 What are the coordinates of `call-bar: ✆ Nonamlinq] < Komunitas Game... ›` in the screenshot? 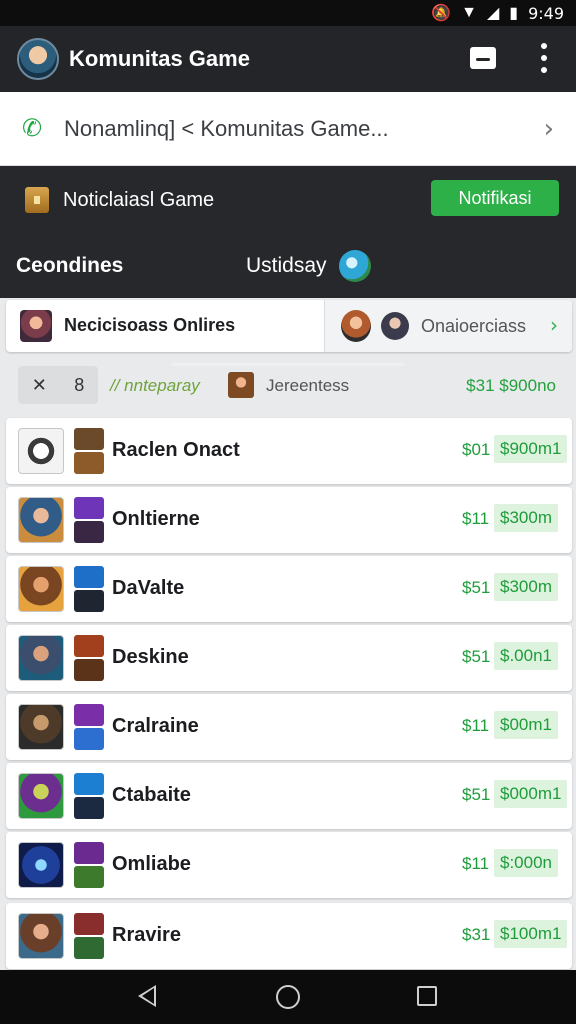 It's located at (288, 129).